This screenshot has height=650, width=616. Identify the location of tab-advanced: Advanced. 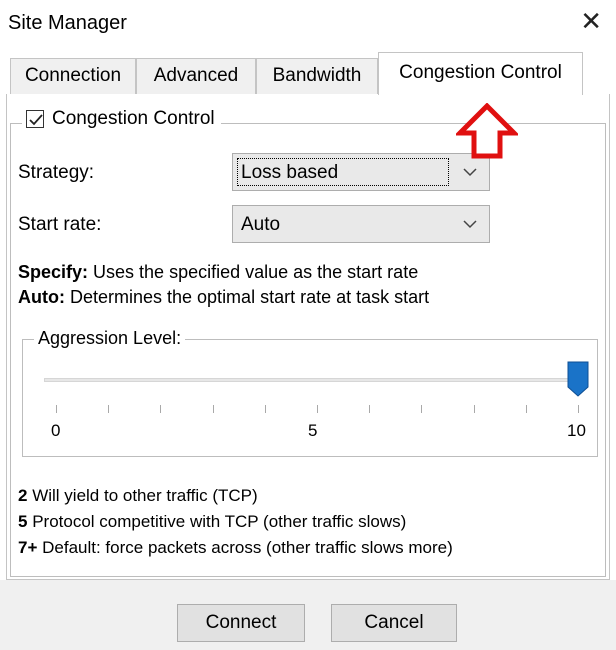
(196, 76).